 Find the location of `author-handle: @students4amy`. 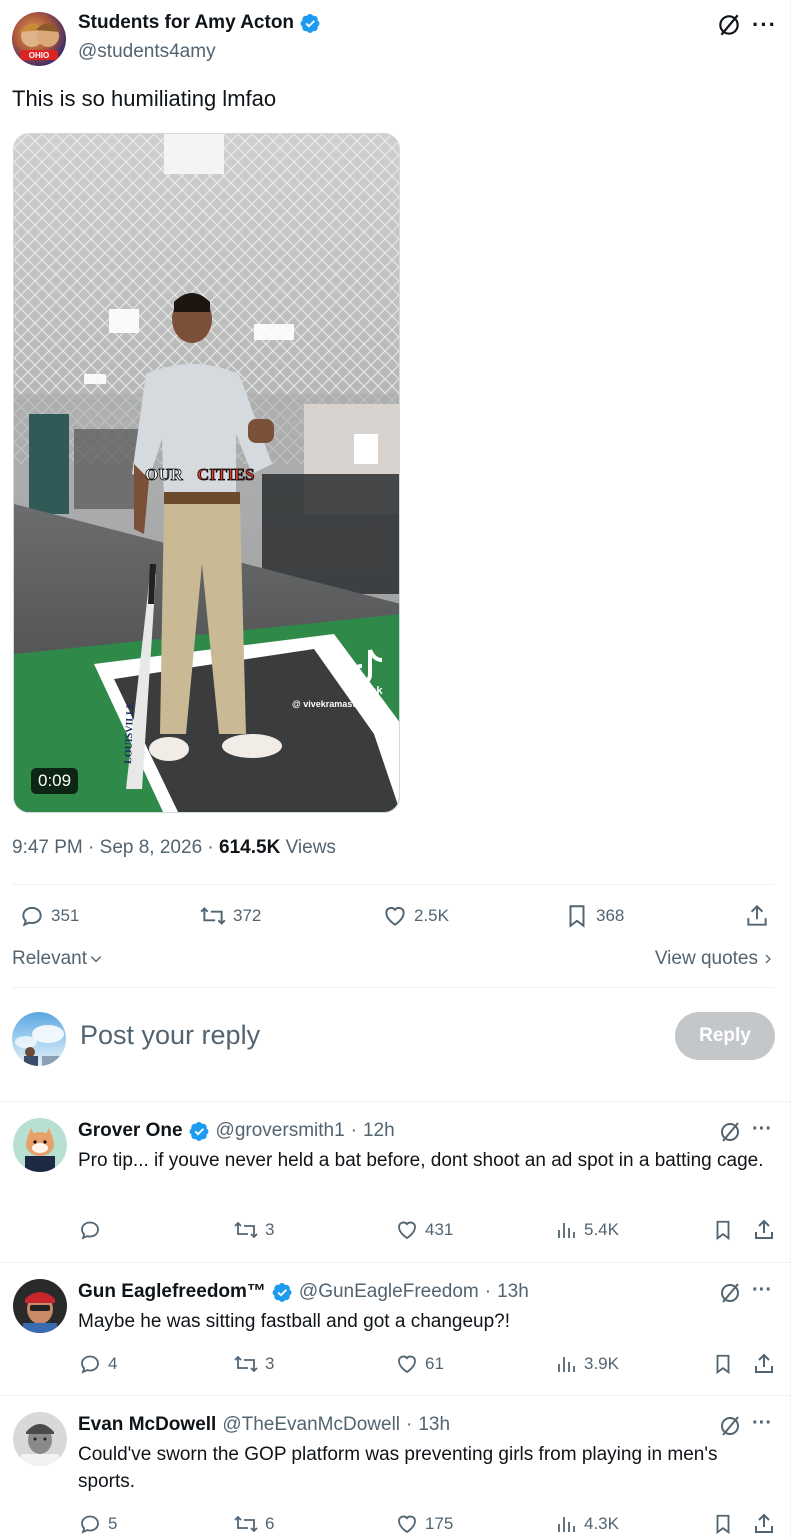

author-handle: @students4amy is located at coordinates (147, 52).